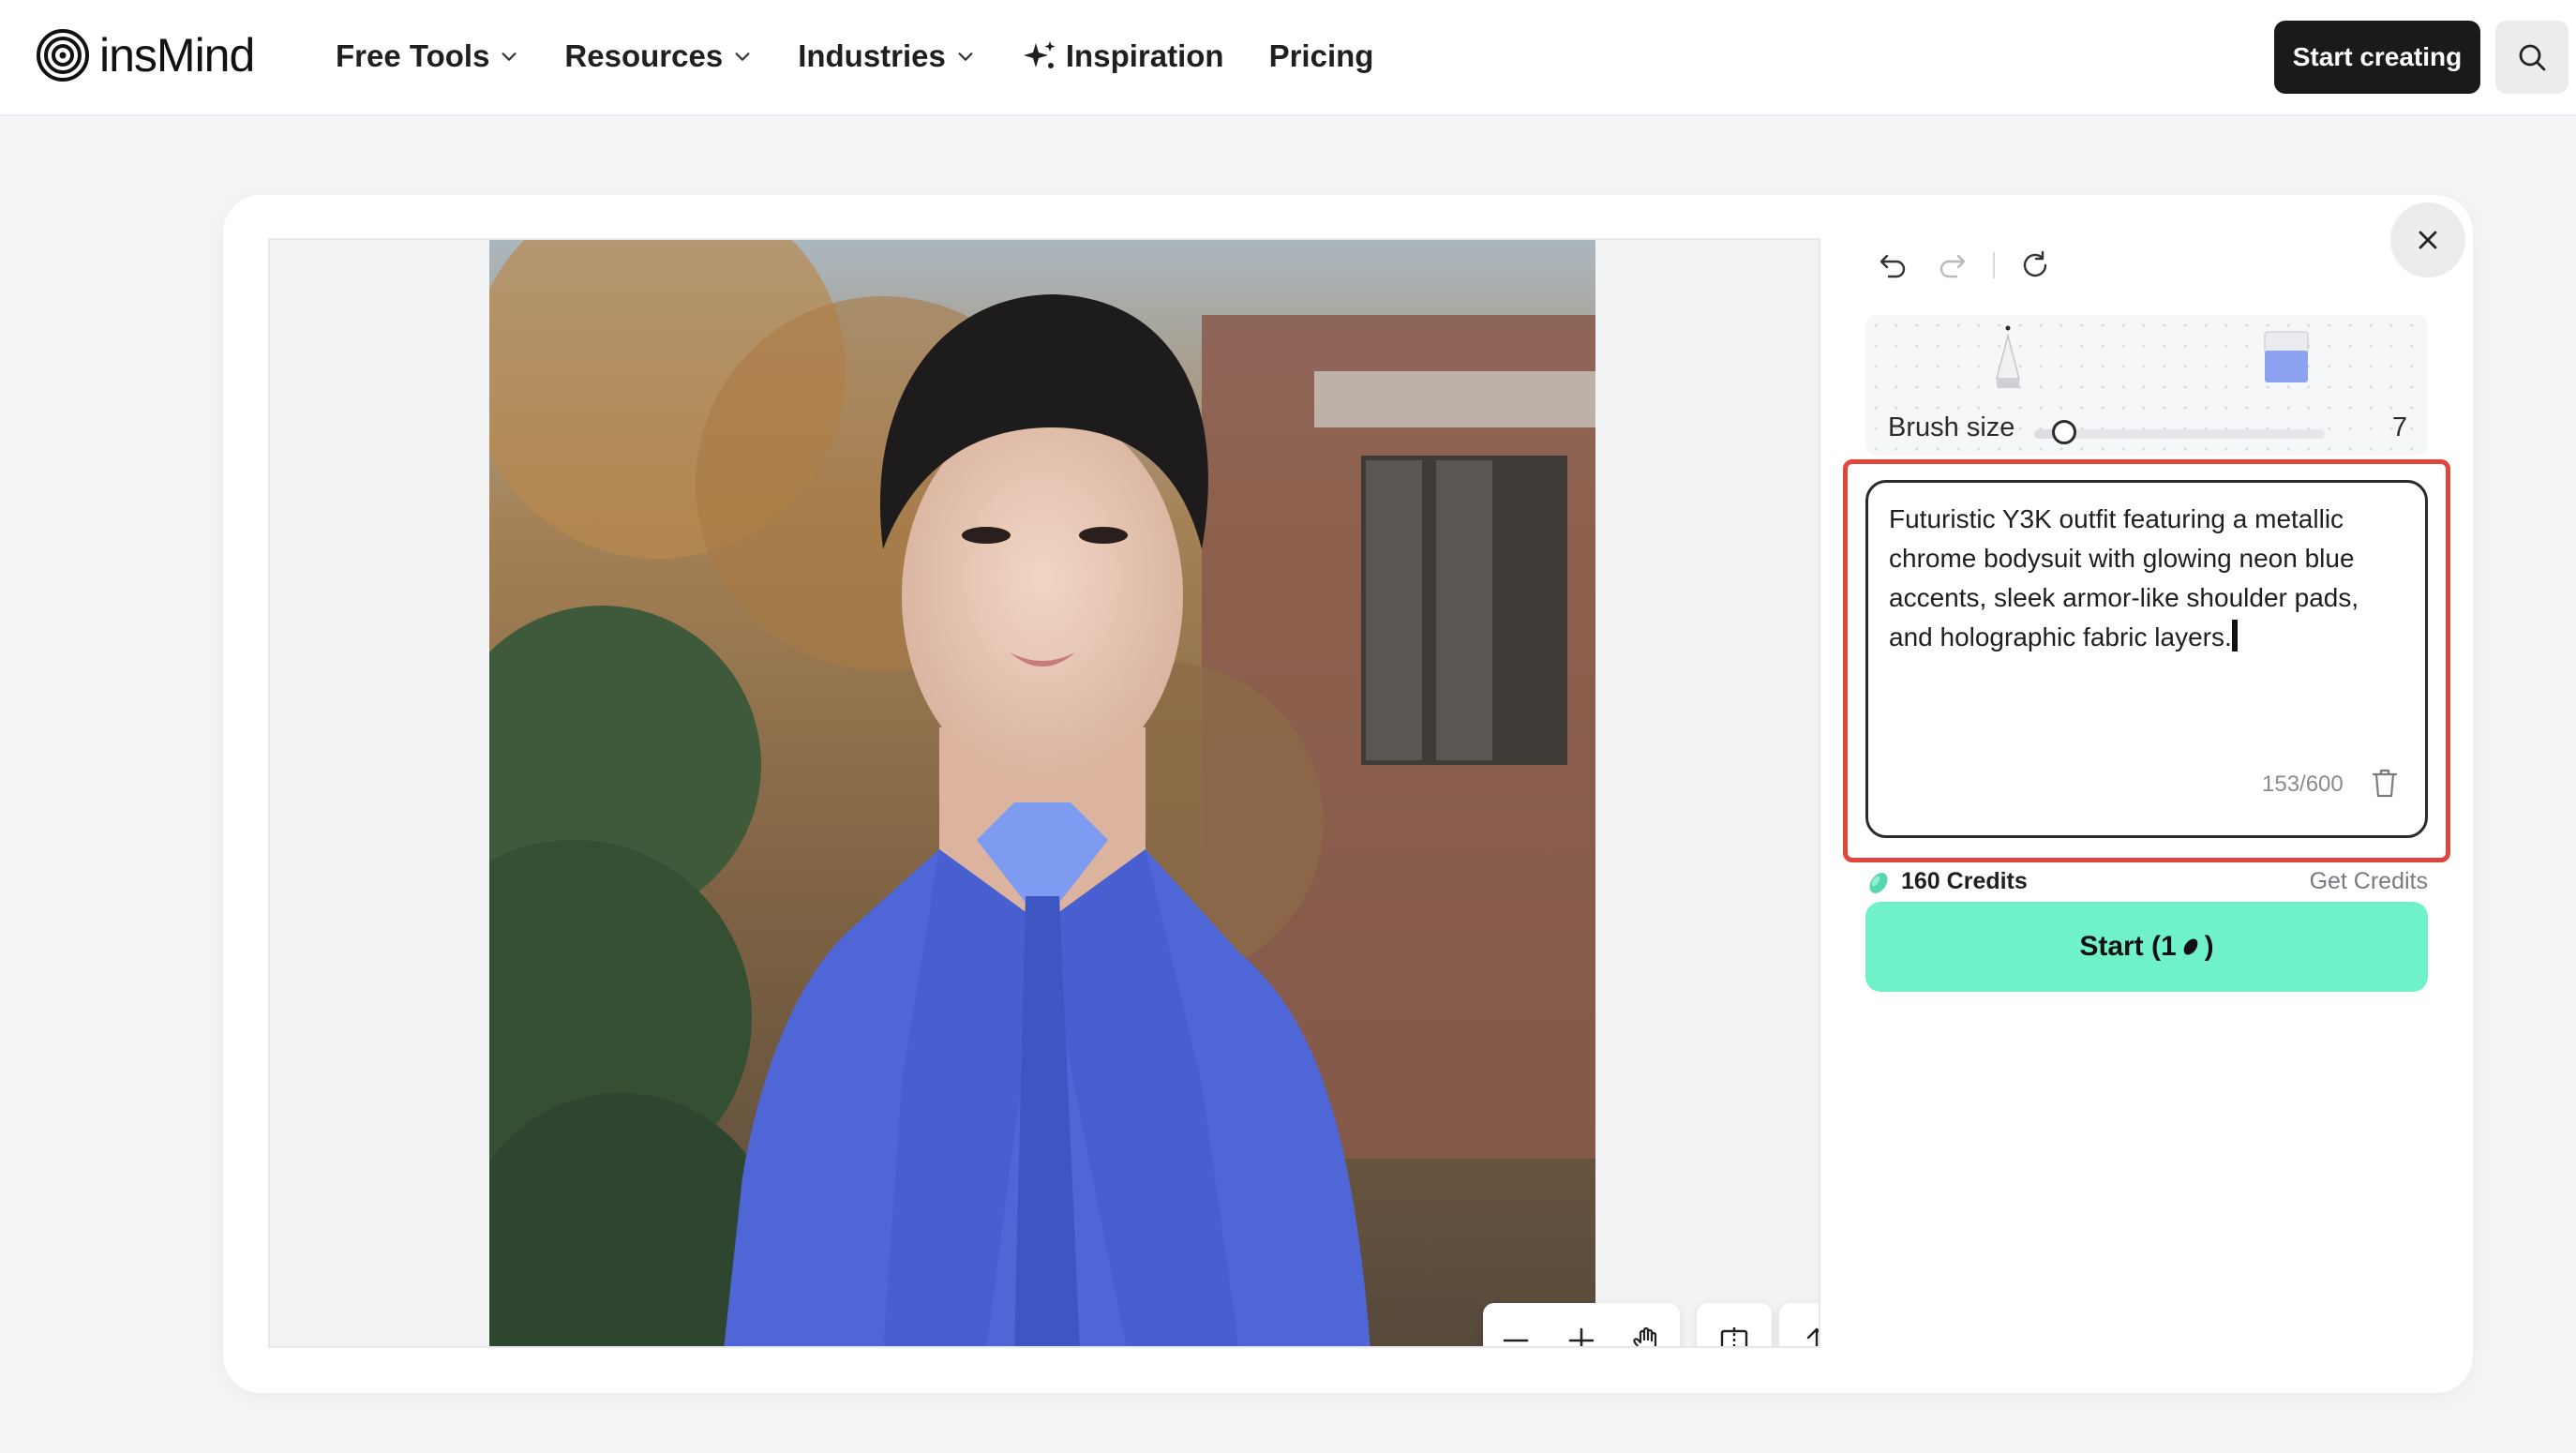  I want to click on nav-pricing-label: Pricing, so click(1321, 55).